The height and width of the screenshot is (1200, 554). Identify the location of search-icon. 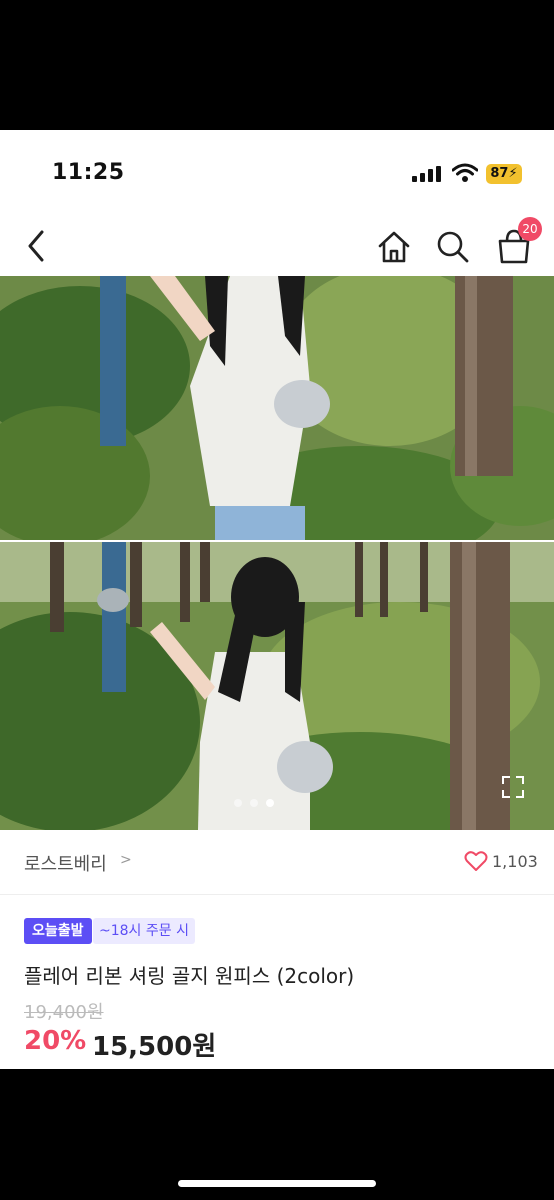
(452, 246).